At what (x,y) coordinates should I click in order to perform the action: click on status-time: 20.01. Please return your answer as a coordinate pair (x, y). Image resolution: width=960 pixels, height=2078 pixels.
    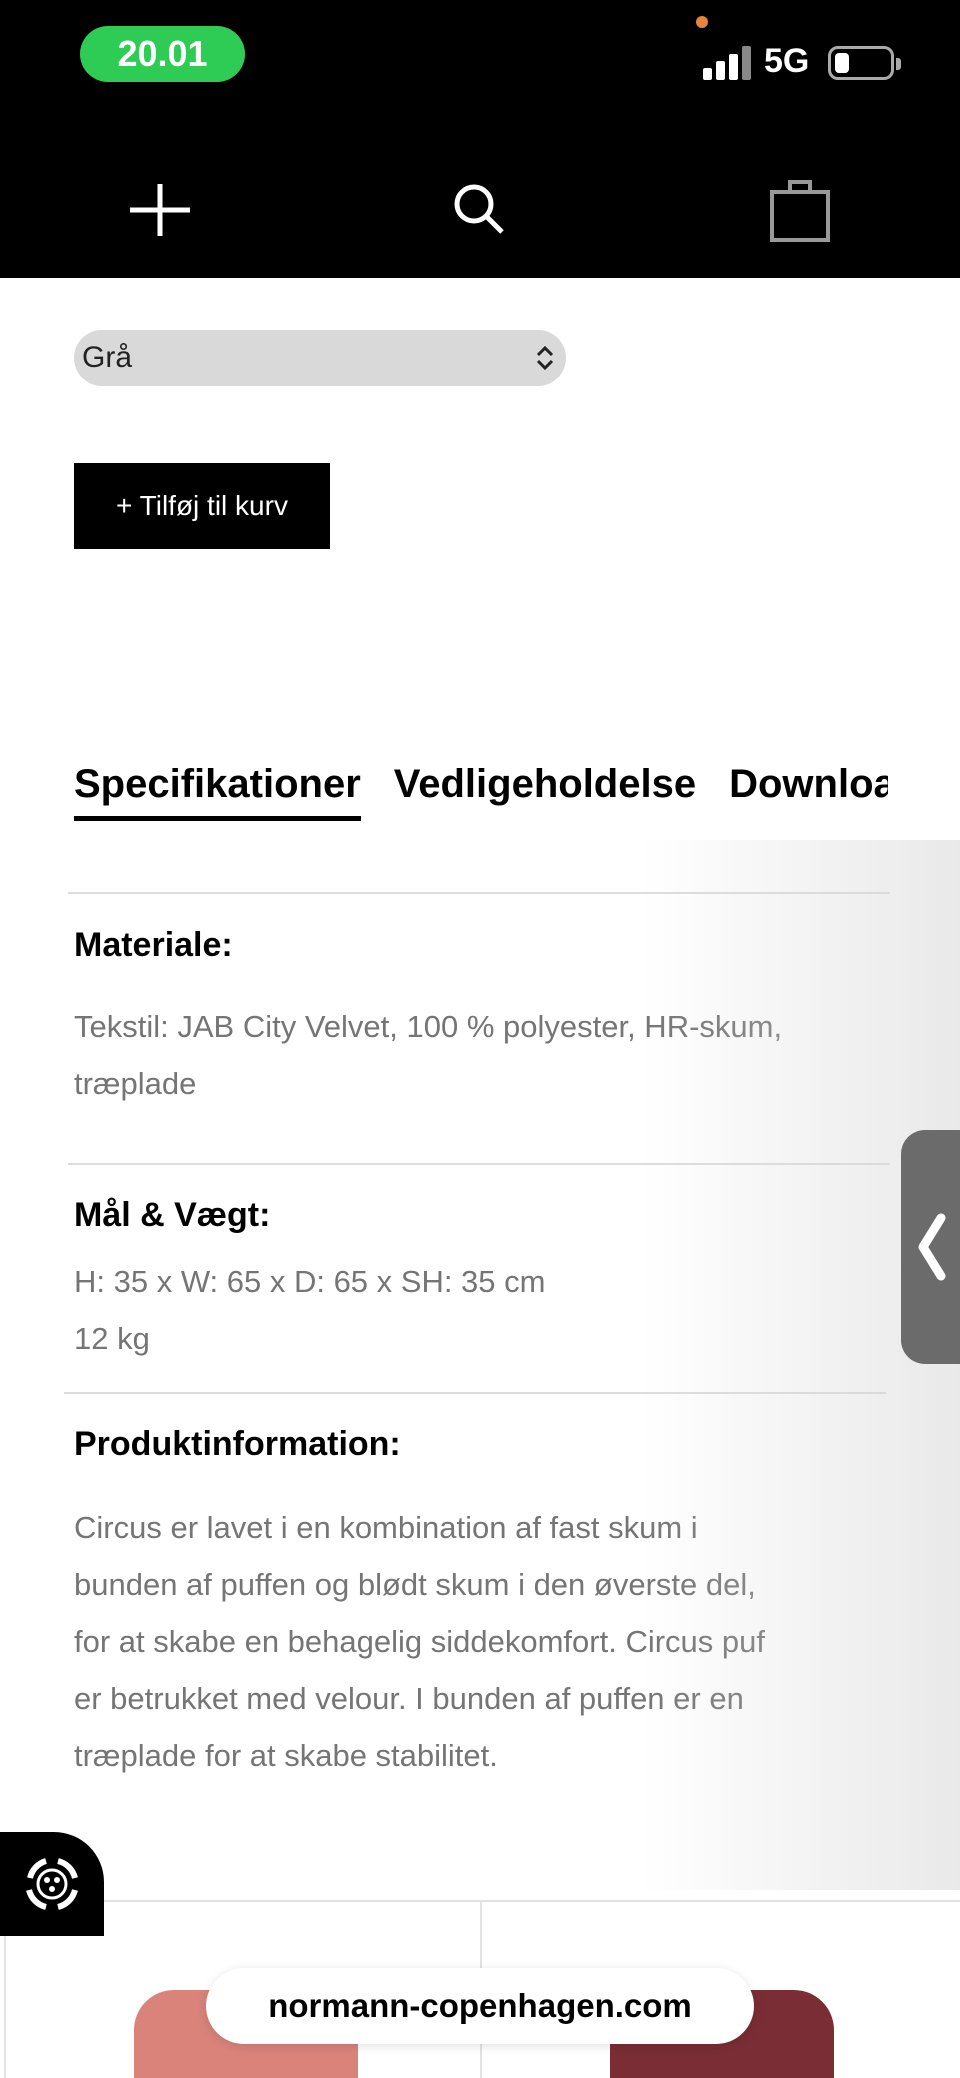
    Looking at the image, I should click on (162, 54).